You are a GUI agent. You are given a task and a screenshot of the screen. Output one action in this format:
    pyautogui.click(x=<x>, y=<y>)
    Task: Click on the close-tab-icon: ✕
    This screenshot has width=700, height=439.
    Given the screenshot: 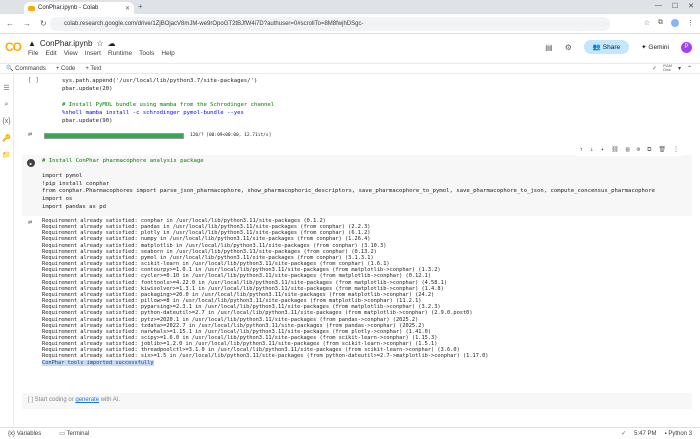 What is the action you would take?
    pyautogui.click(x=127, y=8)
    